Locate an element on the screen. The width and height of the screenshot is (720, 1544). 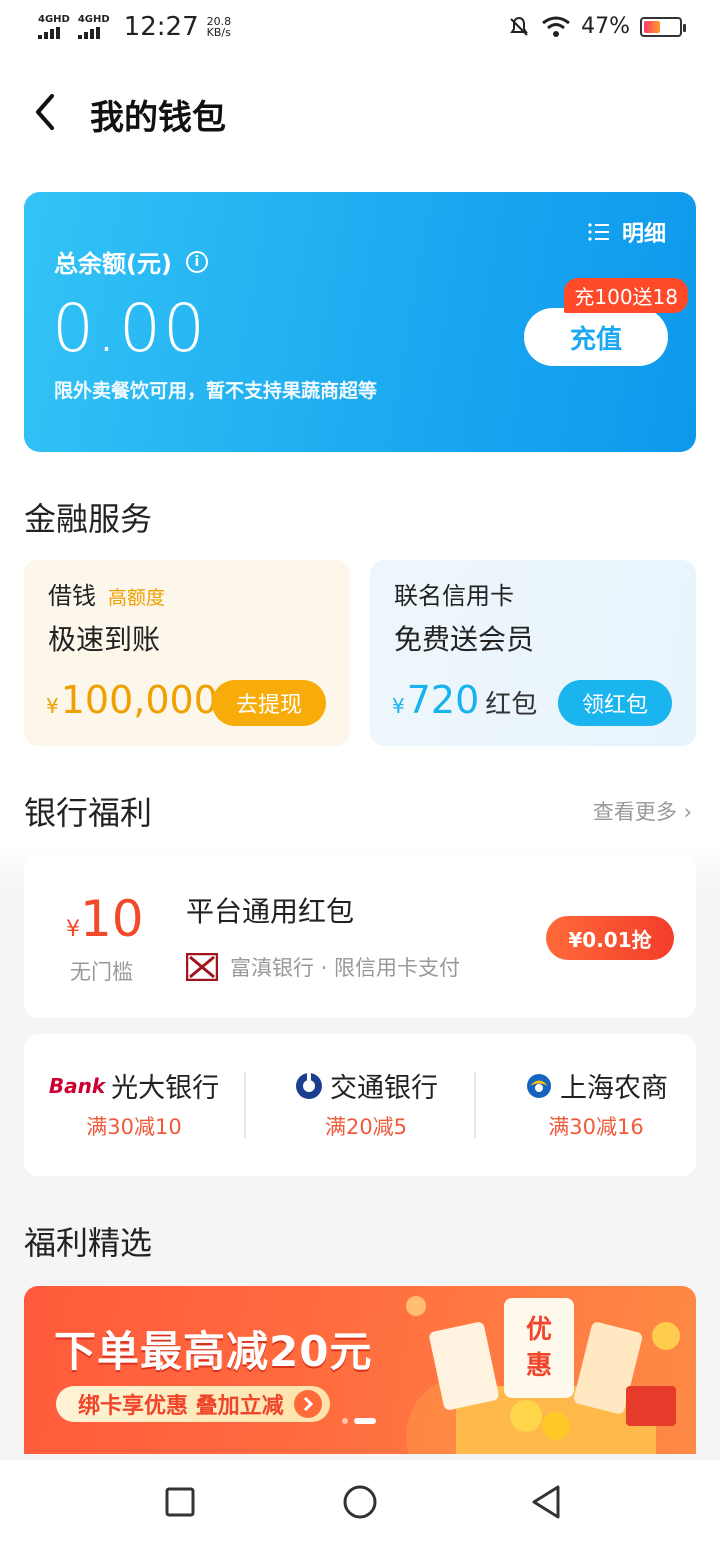
detail-label: 明细 is located at coordinates (643, 234).